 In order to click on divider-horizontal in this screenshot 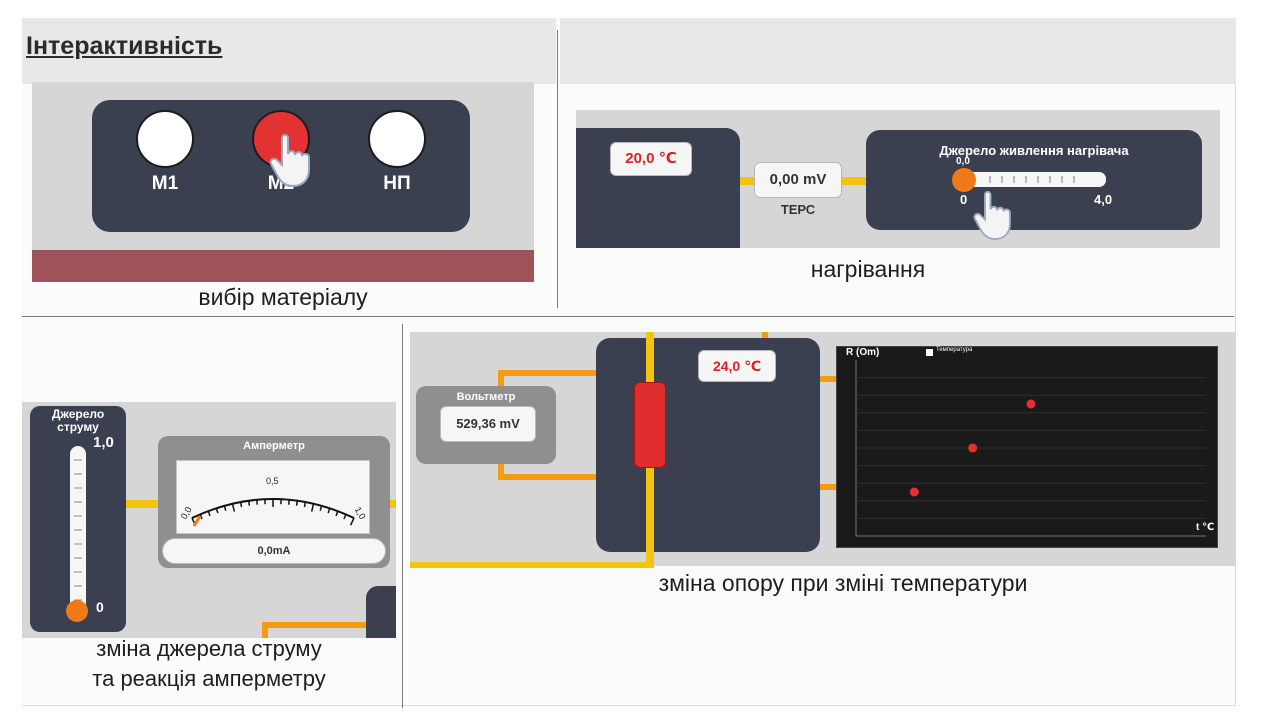, I will do `click(628, 316)`.